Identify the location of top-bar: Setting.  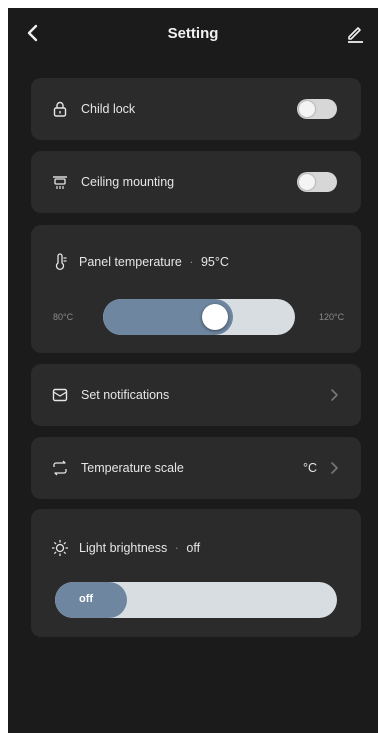
(193, 34).